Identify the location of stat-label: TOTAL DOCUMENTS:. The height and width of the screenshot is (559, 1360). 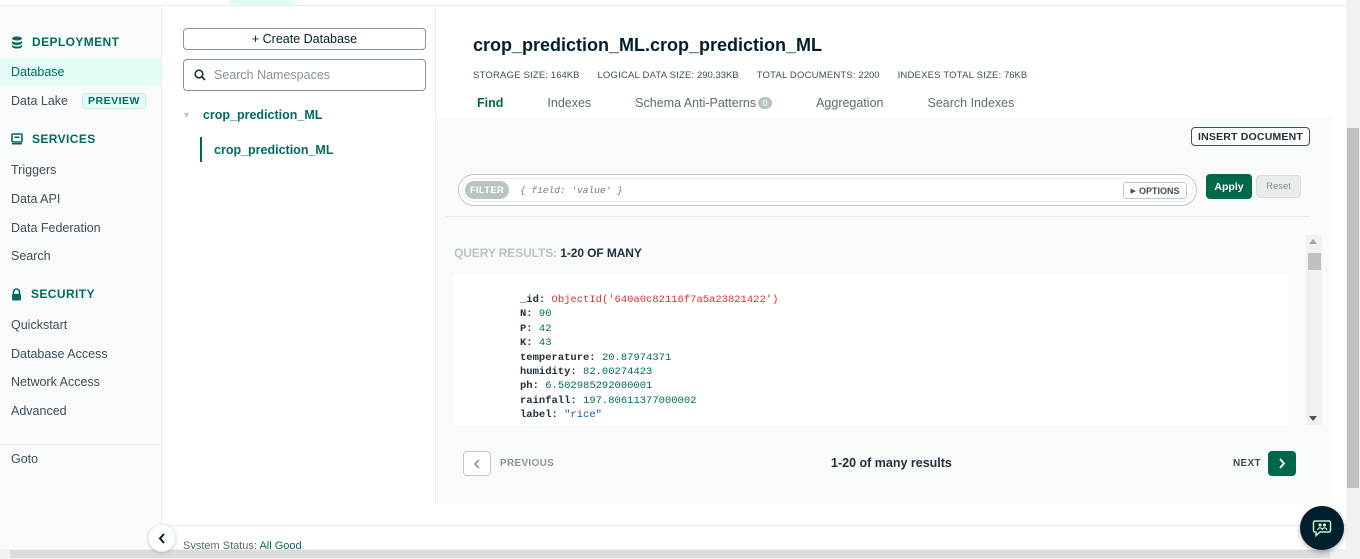
(806, 75).